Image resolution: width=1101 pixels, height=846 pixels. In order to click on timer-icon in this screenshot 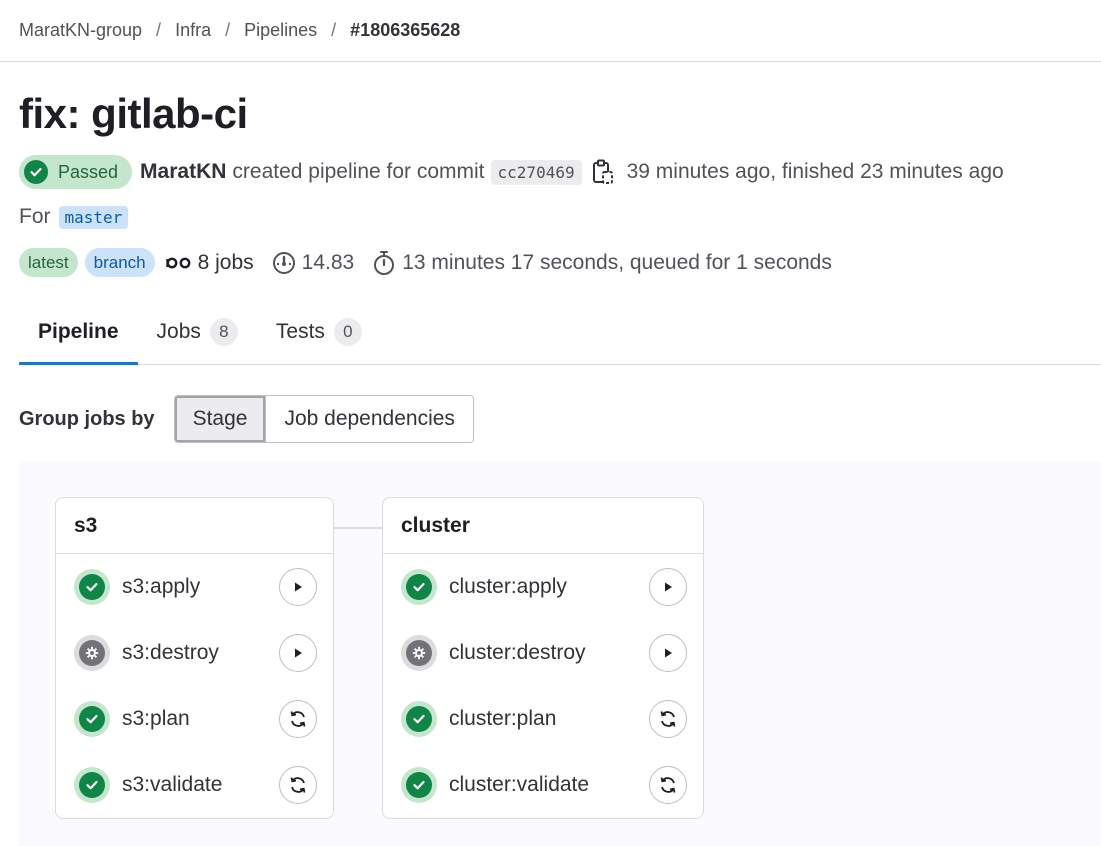, I will do `click(384, 262)`.